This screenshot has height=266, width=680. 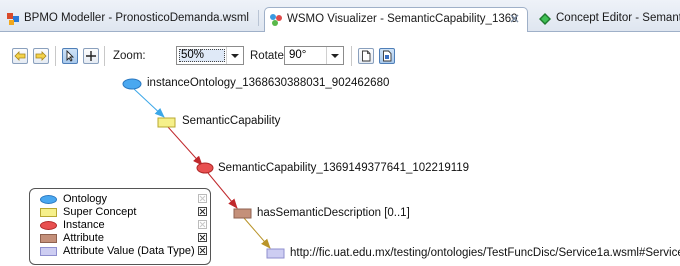 What do you see at coordinates (129, 251) in the screenshot?
I see `legend-label: Attribute Value (Data Type)` at bounding box center [129, 251].